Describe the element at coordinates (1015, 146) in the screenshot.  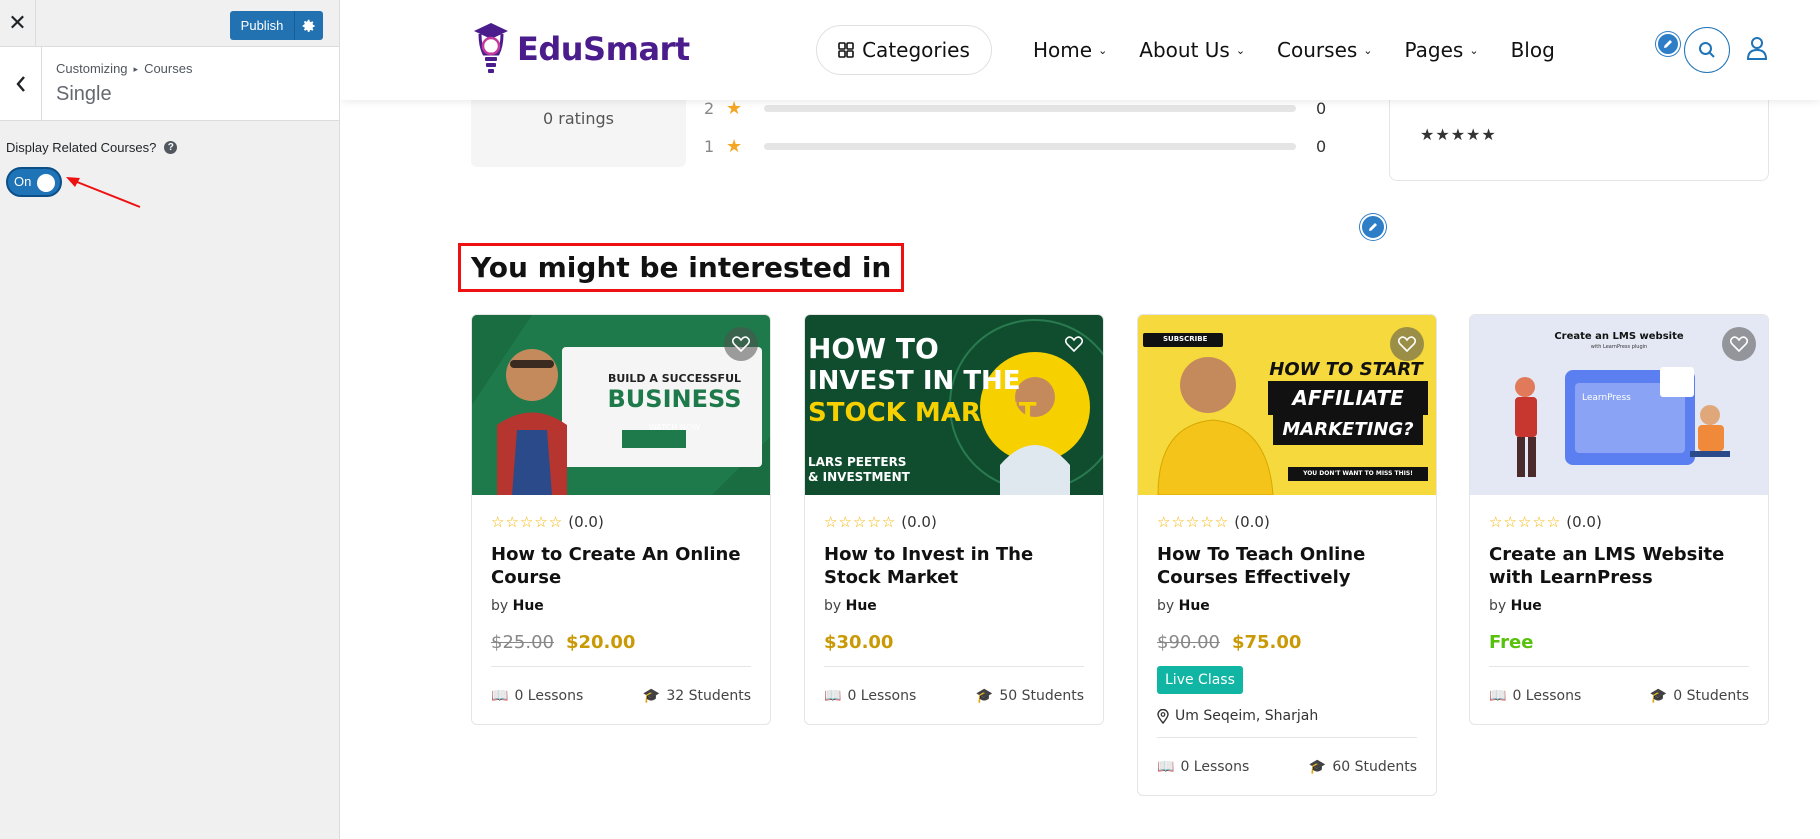
I see `rating-row: 1 ★ 0` at that location.